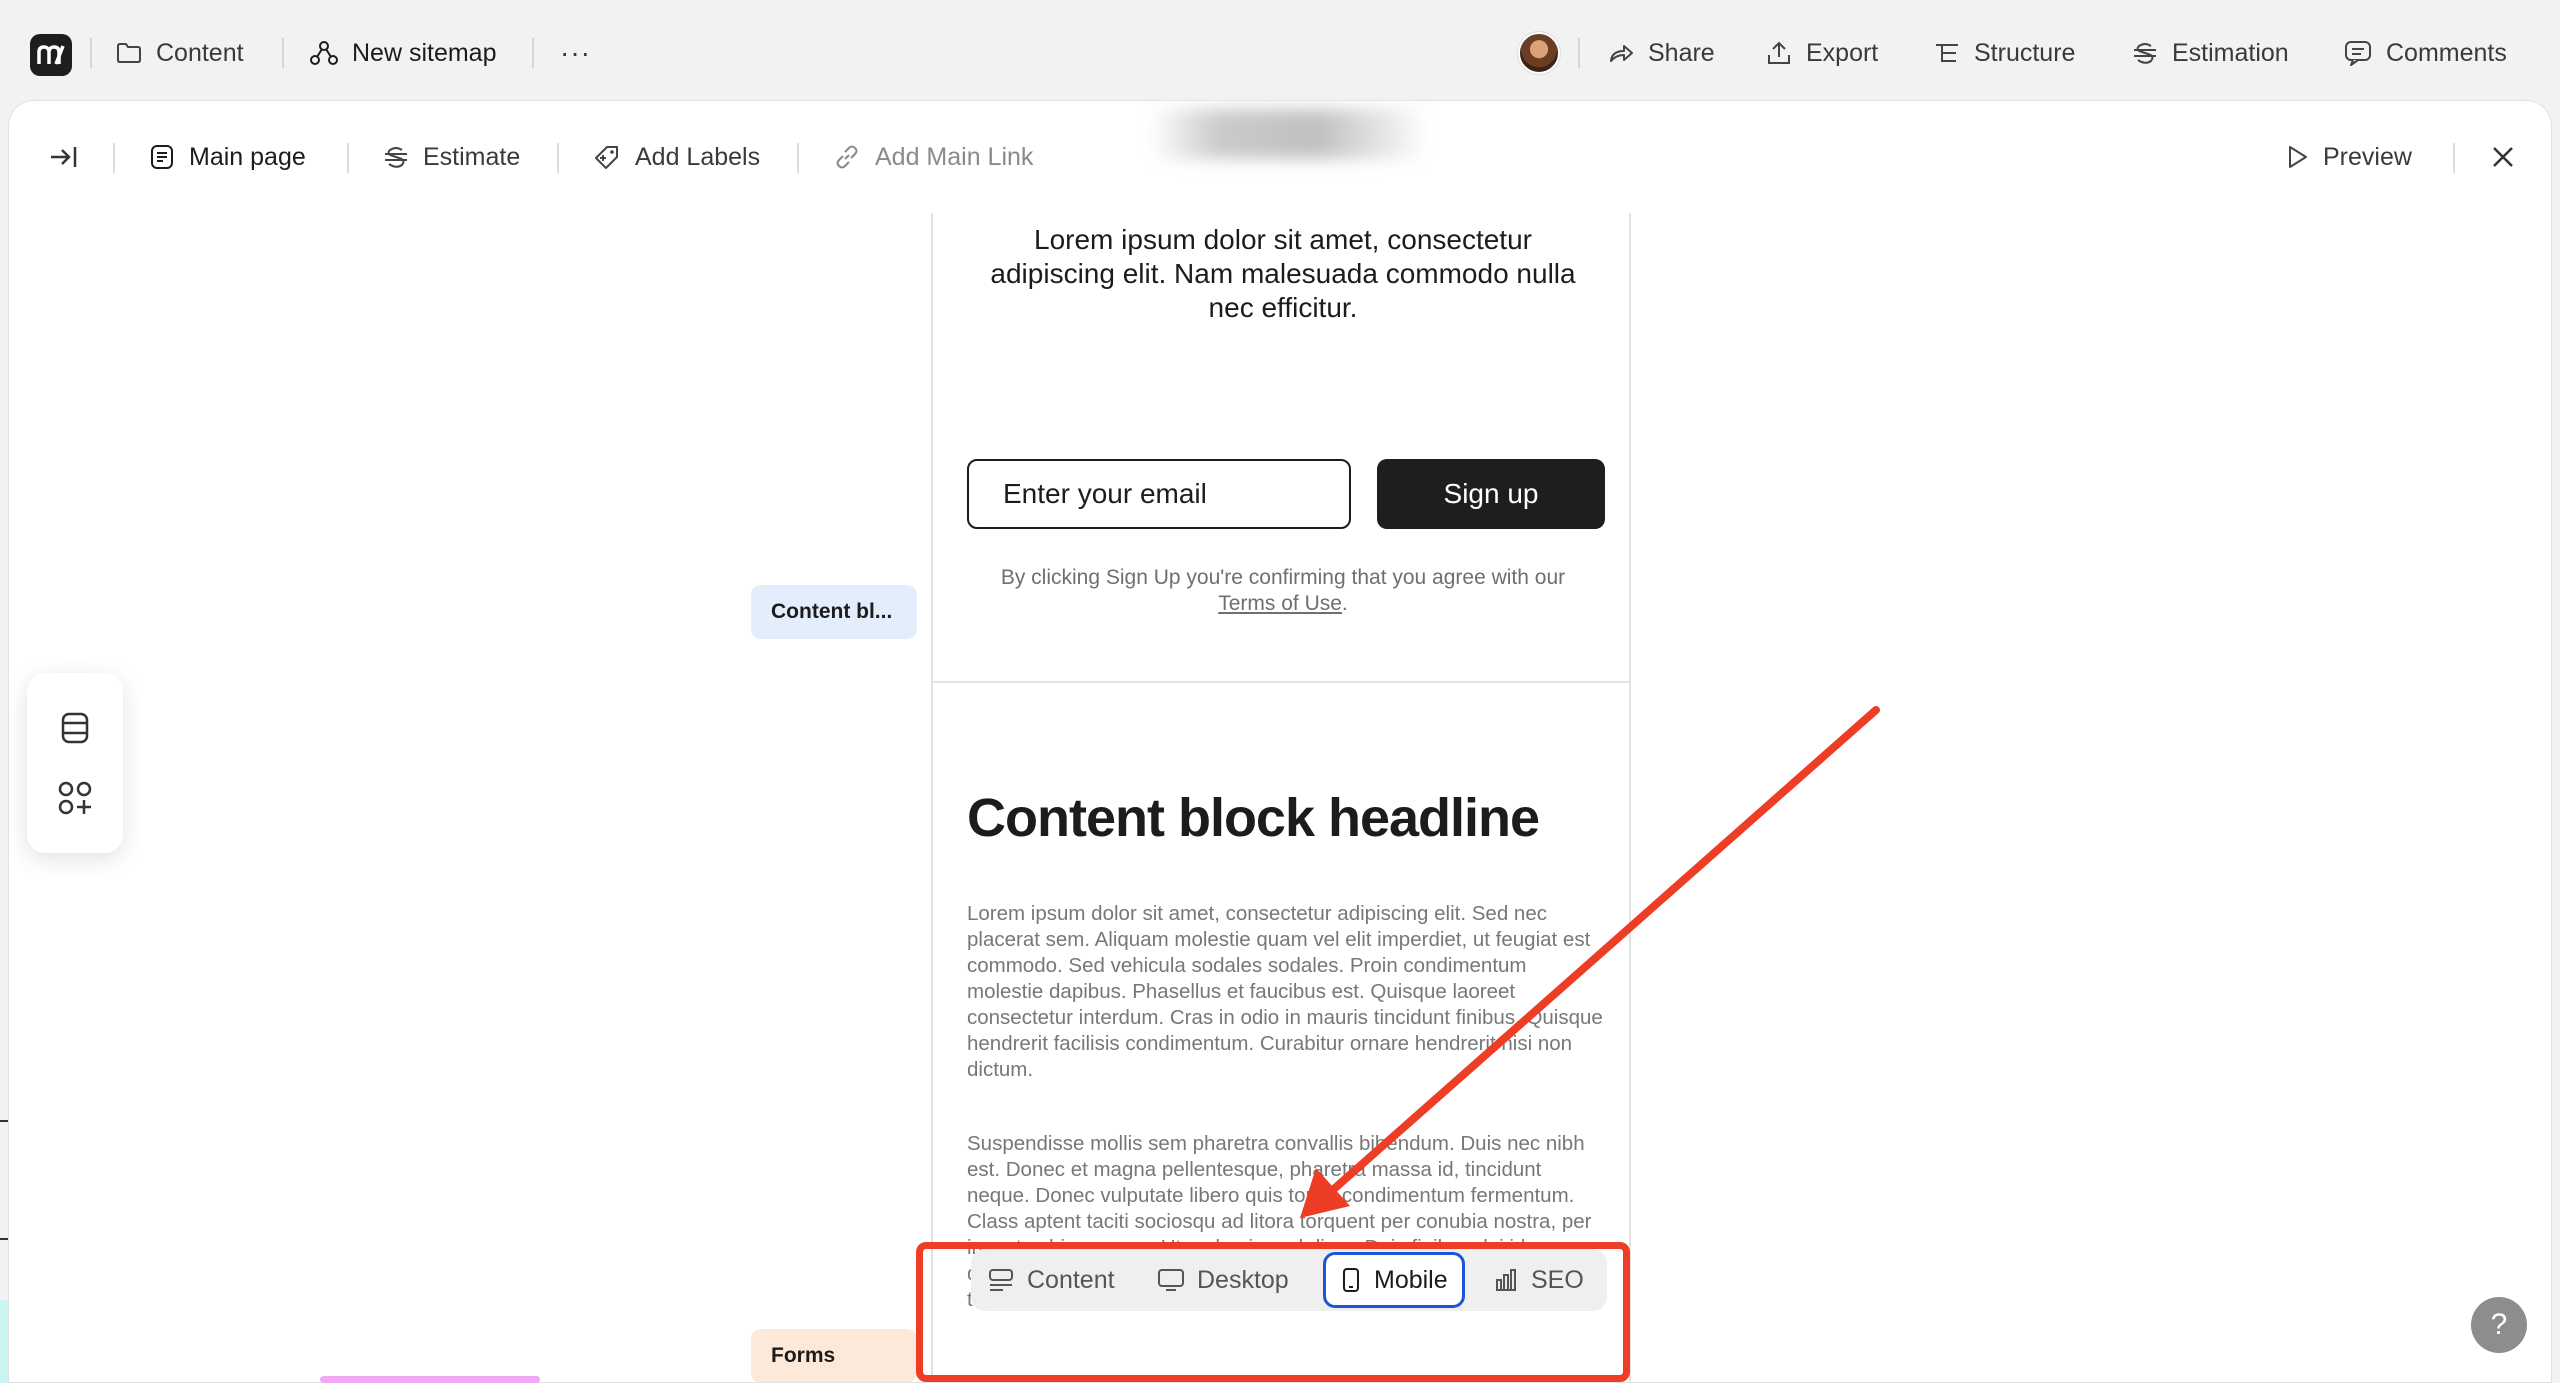 This screenshot has width=2560, height=1383. Describe the element at coordinates (1842, 52) in the screenshot. I see `export-label: Export` at that location.